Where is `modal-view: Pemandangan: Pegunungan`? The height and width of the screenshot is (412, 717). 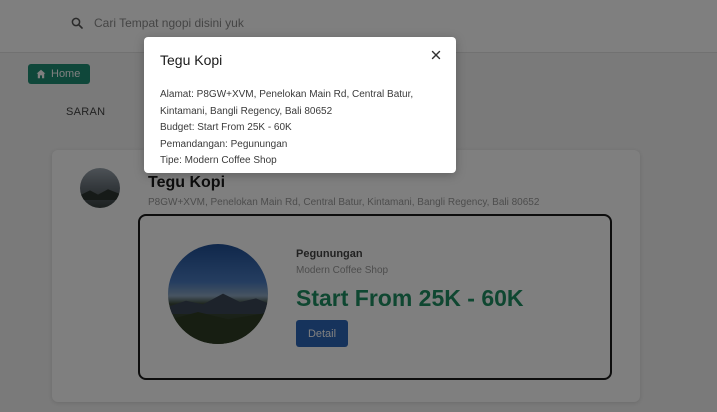 modal-view: Pemandangan: Pegunungan is located at coordinates (224, 144).